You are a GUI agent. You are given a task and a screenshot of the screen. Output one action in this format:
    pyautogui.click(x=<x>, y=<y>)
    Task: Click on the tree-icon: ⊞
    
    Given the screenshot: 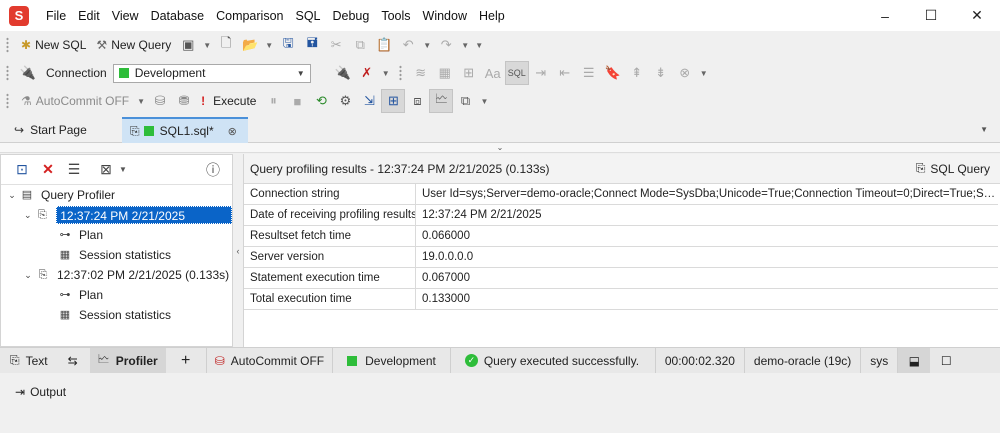 What is the action you would take?
    pyautogui.click(x=469, y=73)
    